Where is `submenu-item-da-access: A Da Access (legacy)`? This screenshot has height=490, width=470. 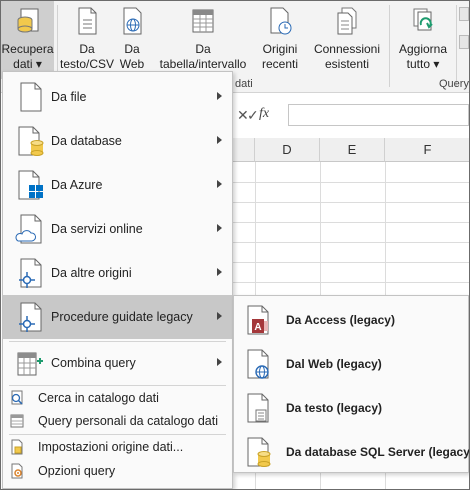
submenu-item-da-access: A Da Access (legacy) is located at coordinates (351, 320).